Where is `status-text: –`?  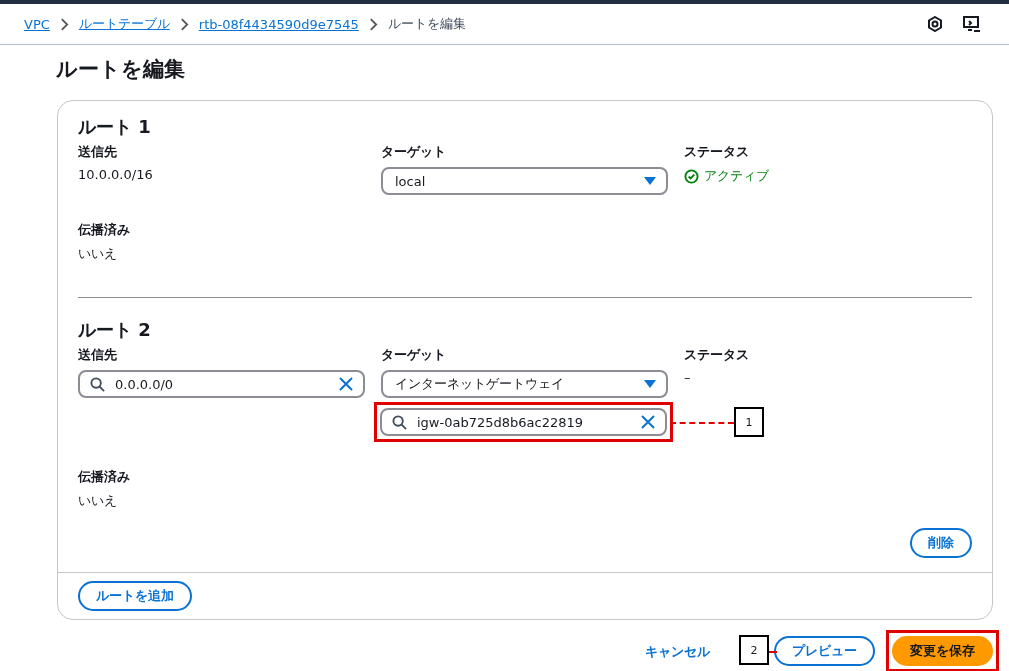
status-text: – is located at coordinates (688, 377).